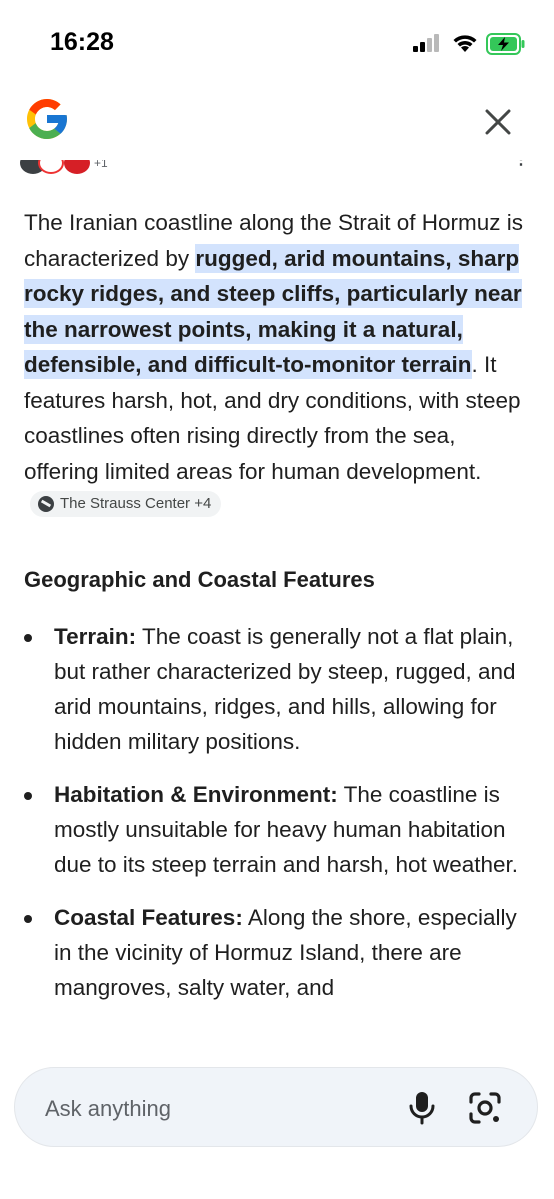  What do you see at coordinates (277, 45) in the screenshot?
I see `status-bar: 16:28` at bounding box center [277, 45].